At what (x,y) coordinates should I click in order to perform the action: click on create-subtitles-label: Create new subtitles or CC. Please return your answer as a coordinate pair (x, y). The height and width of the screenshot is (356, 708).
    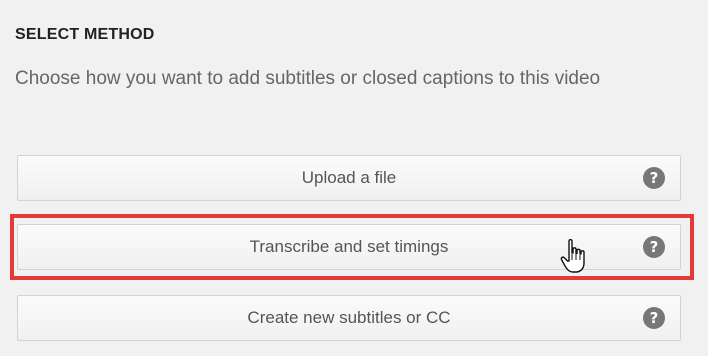
    Looking at the image, I should click on (349, 317).